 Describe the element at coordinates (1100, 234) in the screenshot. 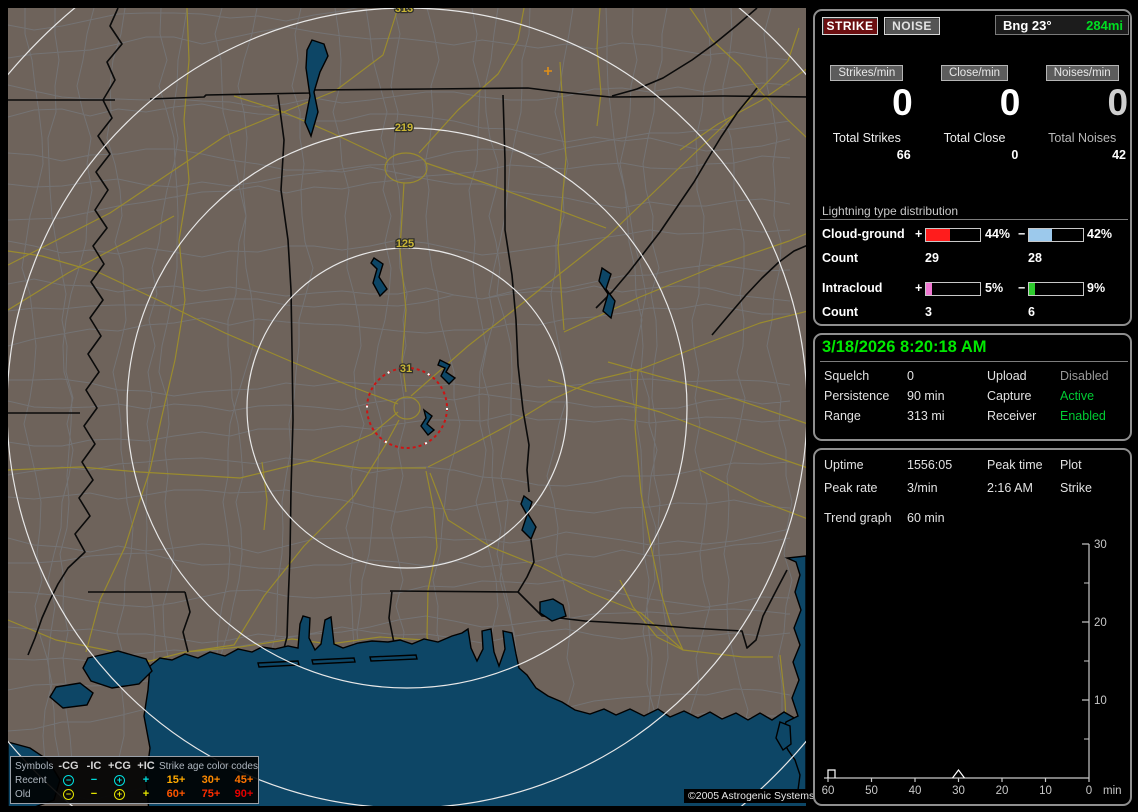

I see `cg-minus-pct: 42%` at that location.